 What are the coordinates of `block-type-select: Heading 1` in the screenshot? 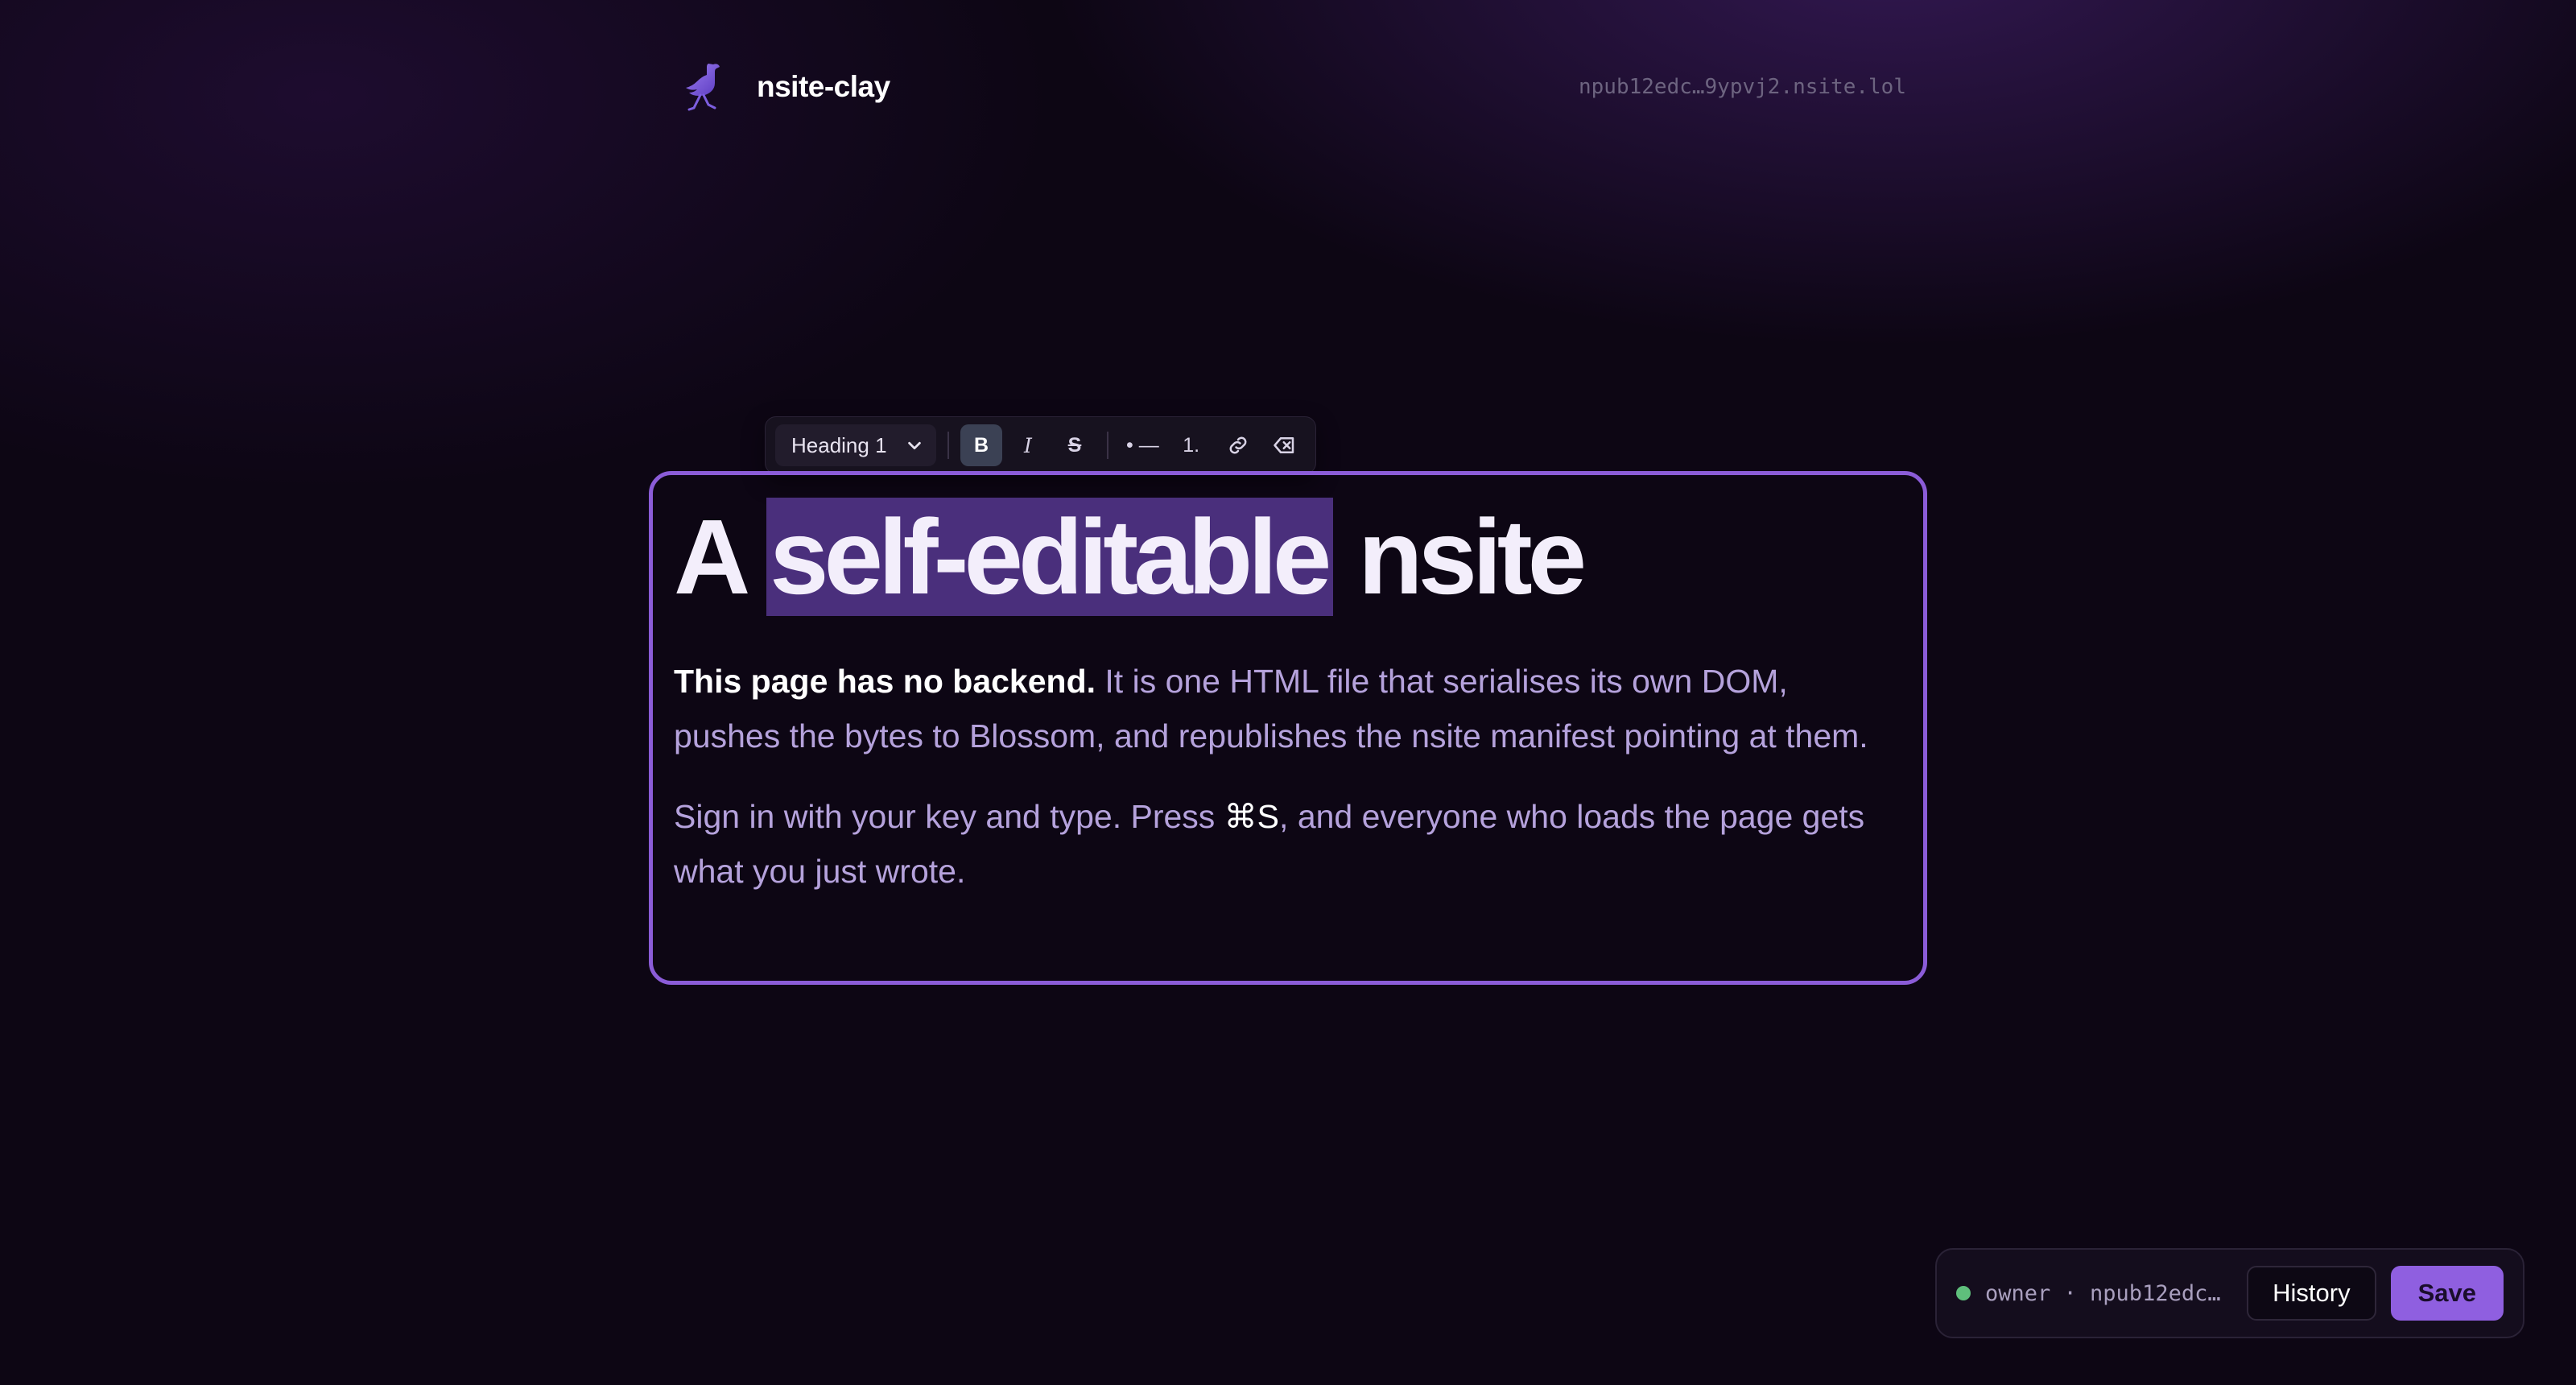 It's located at (855, 445).